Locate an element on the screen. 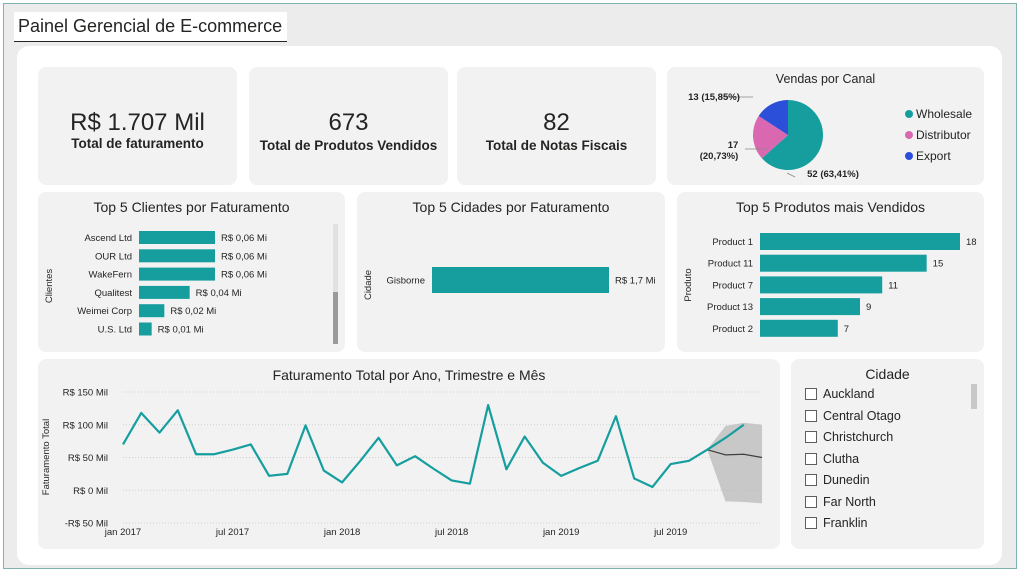  legend-item-wholesale: Wholesale is located at coordinates (938, 114).